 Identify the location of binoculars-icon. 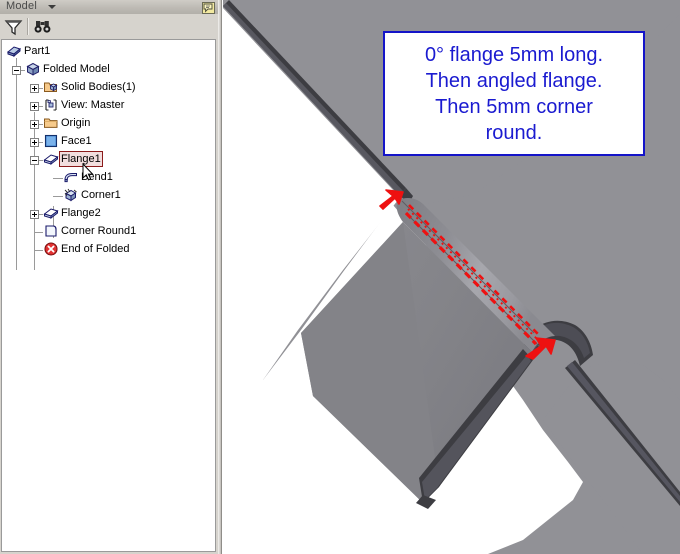
(42, 27).